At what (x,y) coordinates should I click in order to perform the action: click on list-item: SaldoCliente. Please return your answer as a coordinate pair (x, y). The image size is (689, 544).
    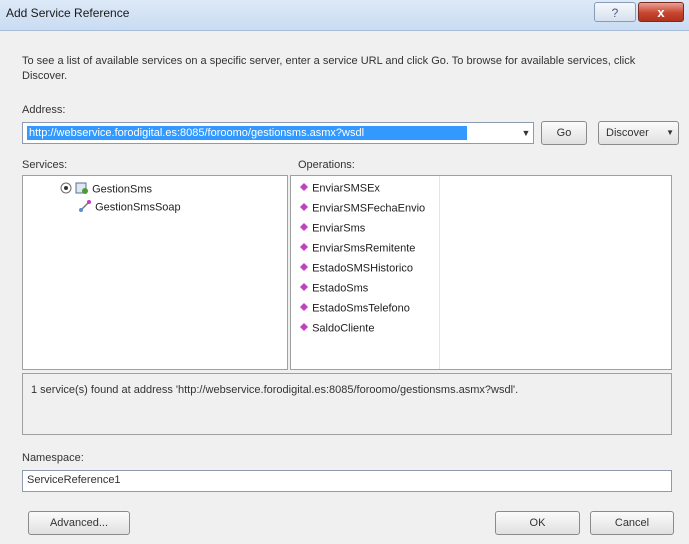
    Looking at the image, I should click on (336, 328).